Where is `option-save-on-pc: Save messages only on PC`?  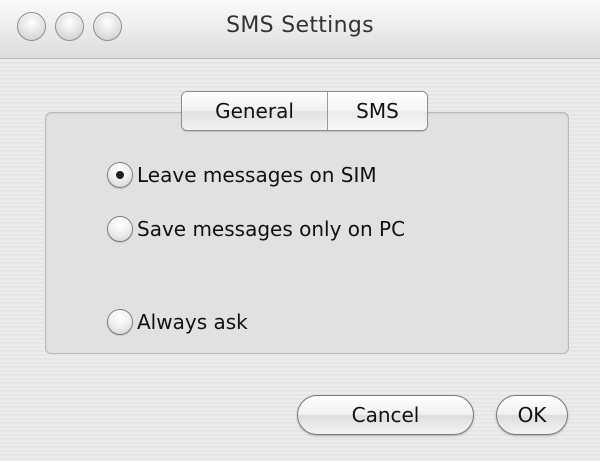
option-save-on-pc: Save messages only on PC is located at coordinates (256, 229).